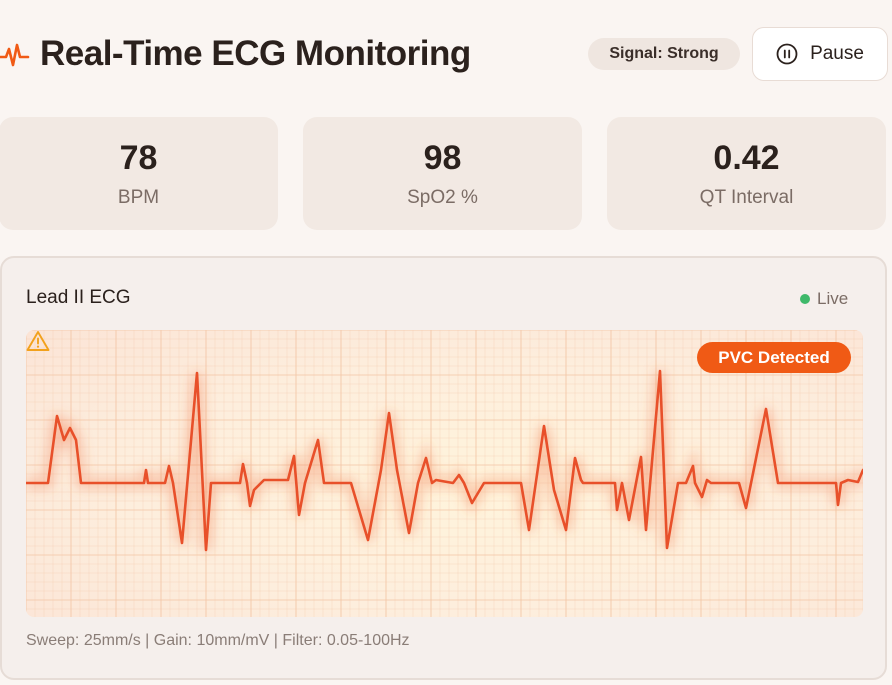 This screenshot has width=892, height=685. Describe the element at coordinates (787, 54) in the screenshot. I see `pause-icon` at that location.